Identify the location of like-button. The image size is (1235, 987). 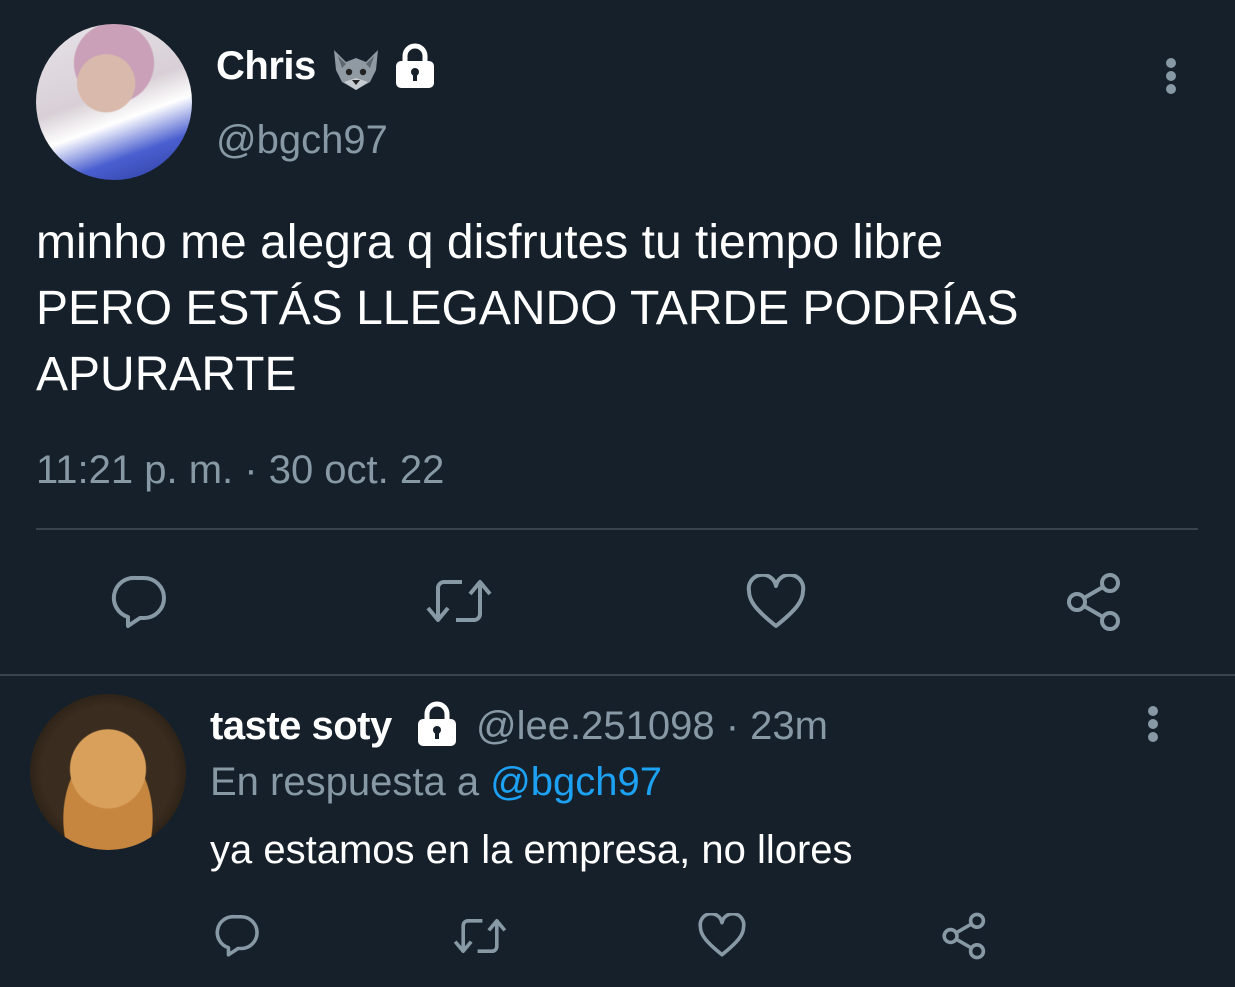
(776, 602).